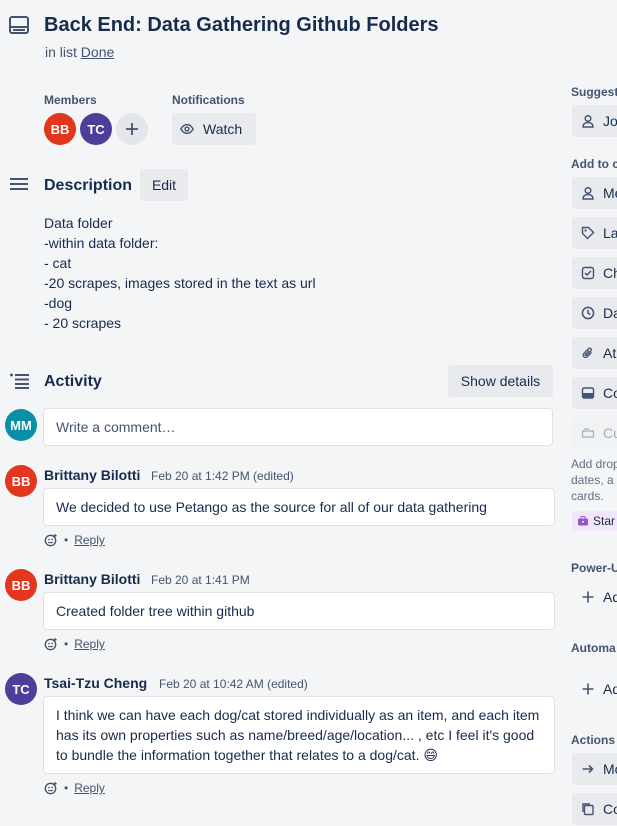  I want to click on current-user-avatar: MM, so click(21, 425).